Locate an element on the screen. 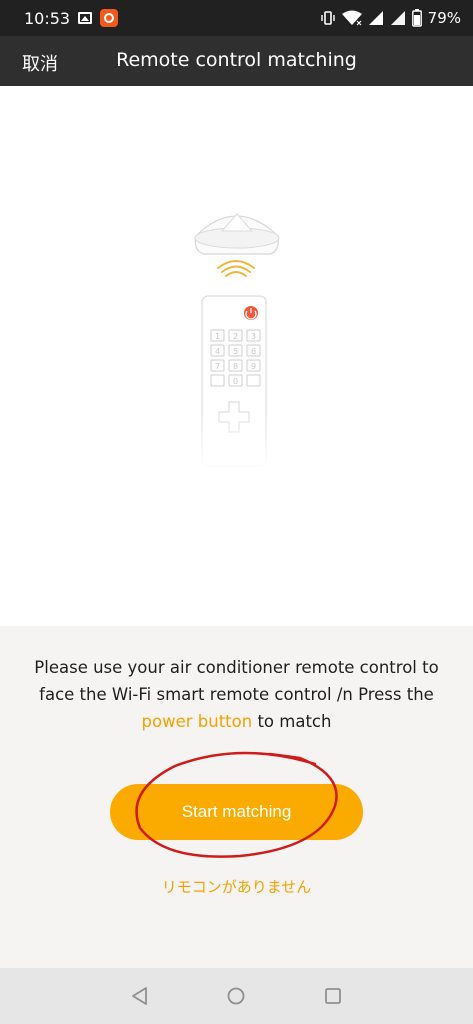  back-icon is located at coordinates (140, 996).